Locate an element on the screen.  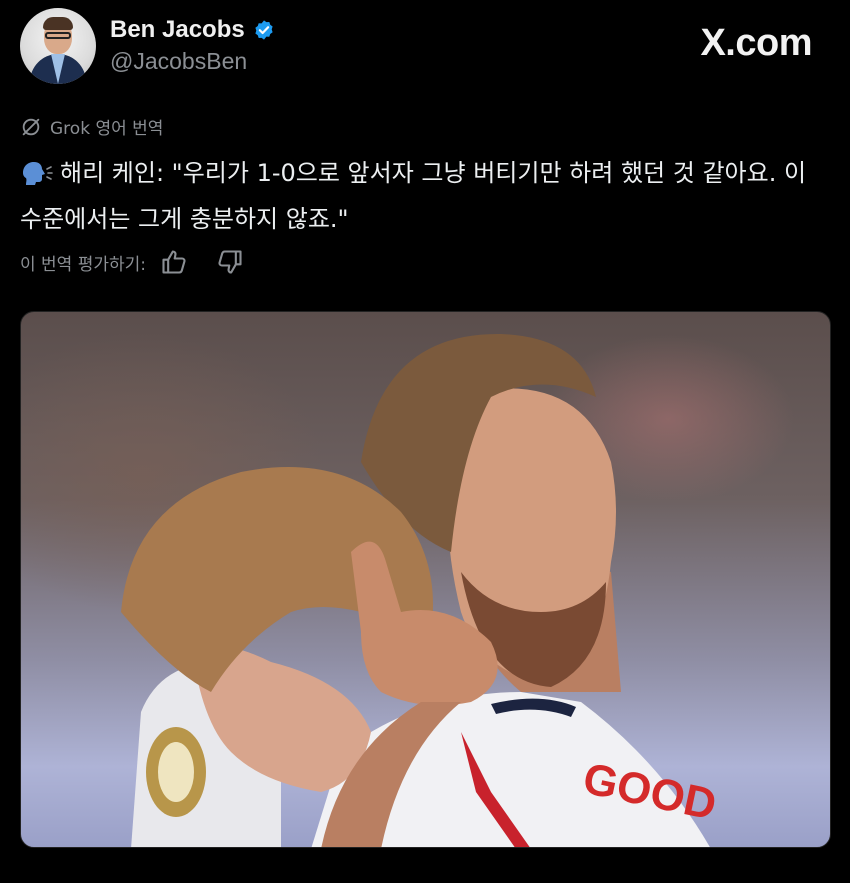
thumbs-down-icon is located at coordinates (230, 262).